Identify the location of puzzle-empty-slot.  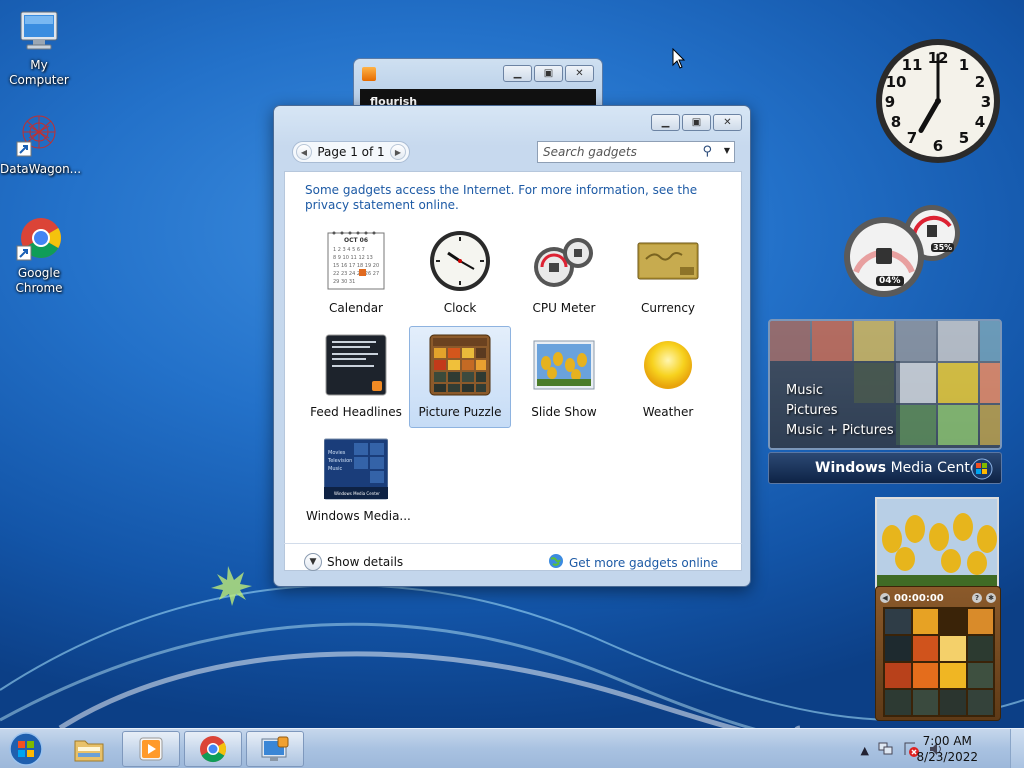
(953, 621).